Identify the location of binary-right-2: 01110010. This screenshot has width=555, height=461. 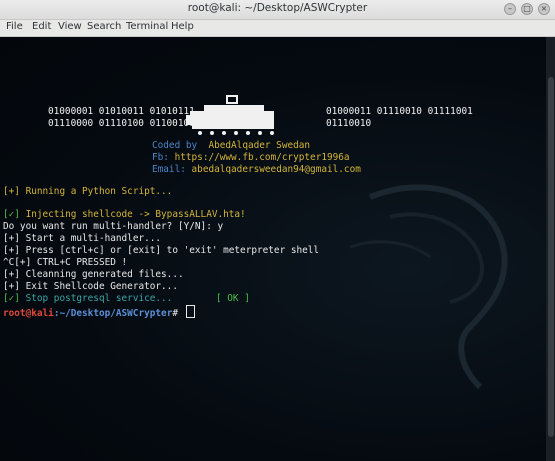
(349, 123).